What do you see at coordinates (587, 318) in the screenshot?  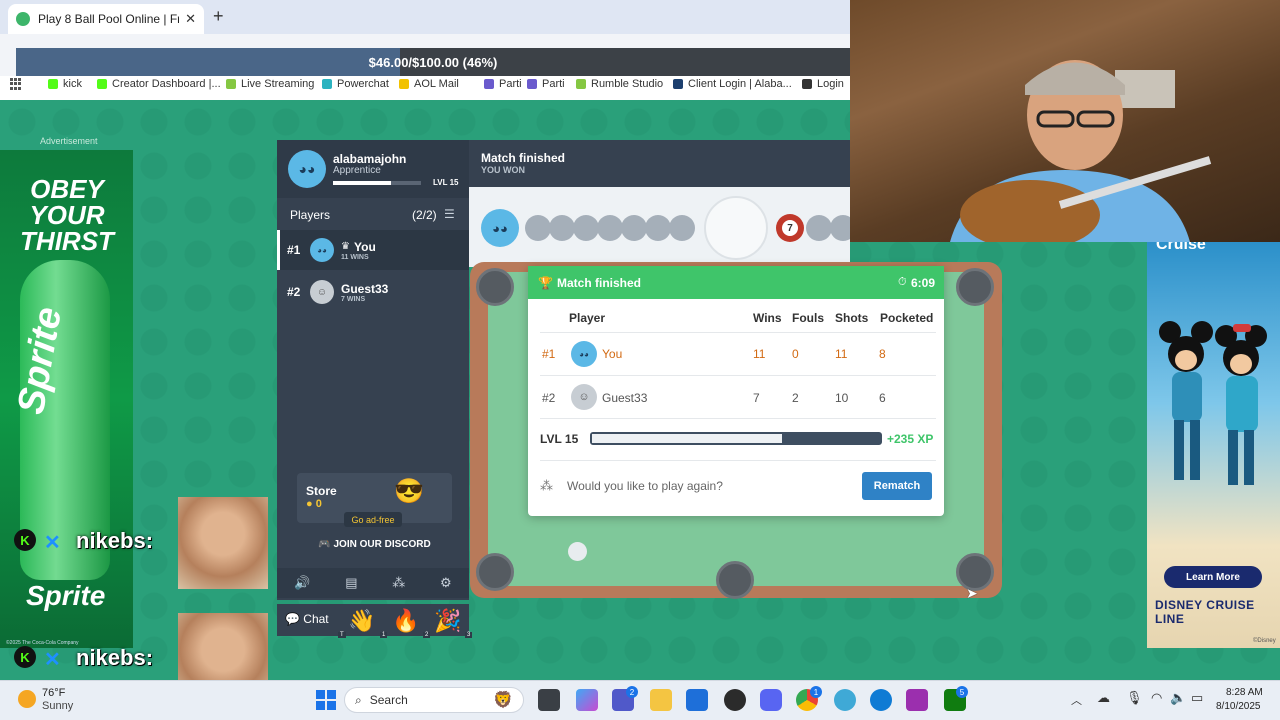 I see `col-header-player: Player` at bounding box center [587, 318].